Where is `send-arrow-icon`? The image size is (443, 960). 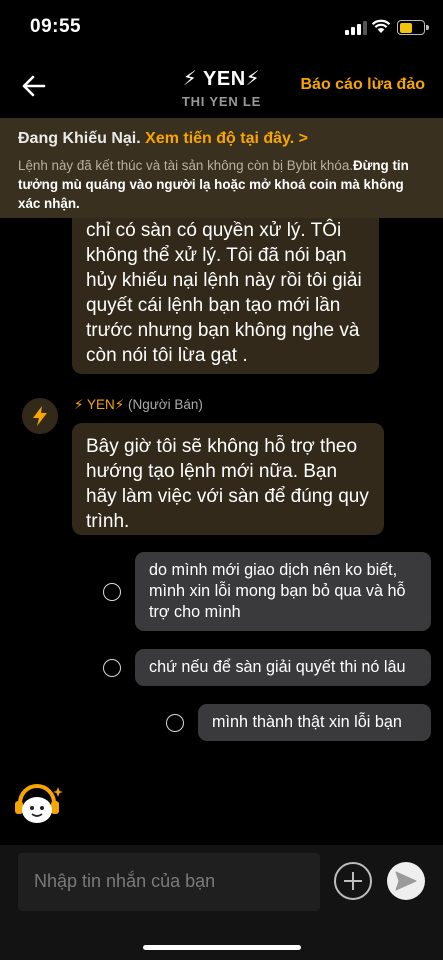 send-arrow-icon is located at coordinates (406, 881).